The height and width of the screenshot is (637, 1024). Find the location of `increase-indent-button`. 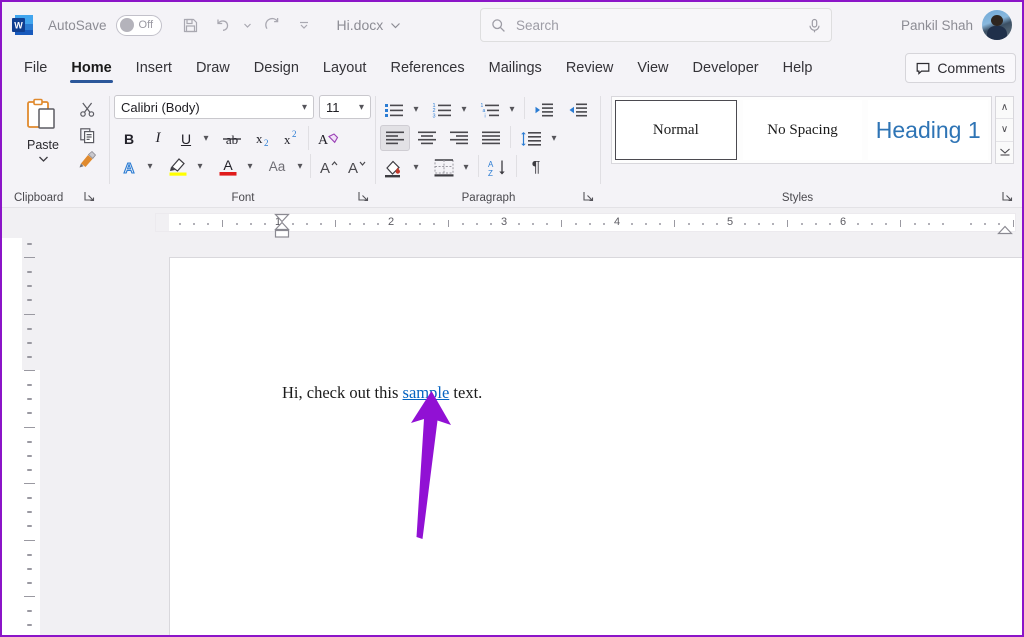

increase-indent-button is located at coordinates (578, 109).